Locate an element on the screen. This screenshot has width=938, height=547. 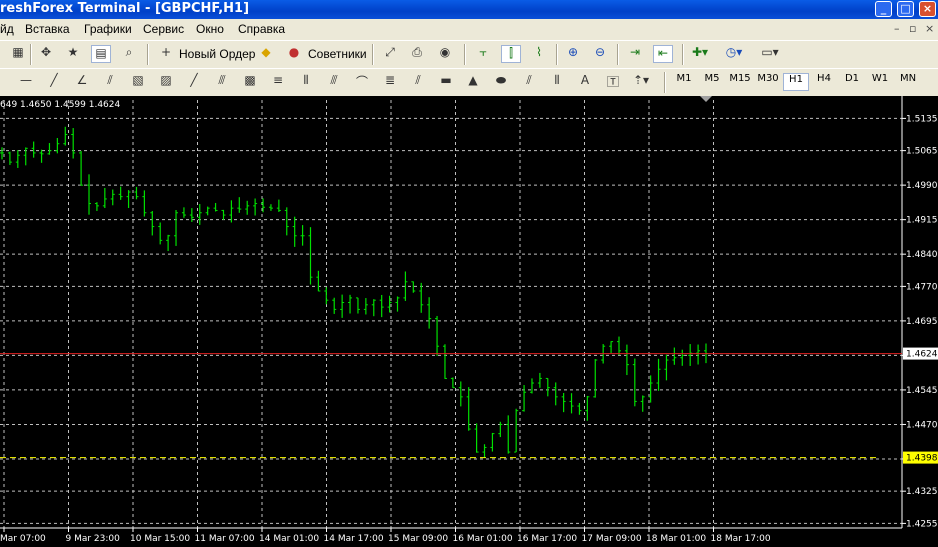
mdi-close-icon: × is located at coordinates (929, 28).